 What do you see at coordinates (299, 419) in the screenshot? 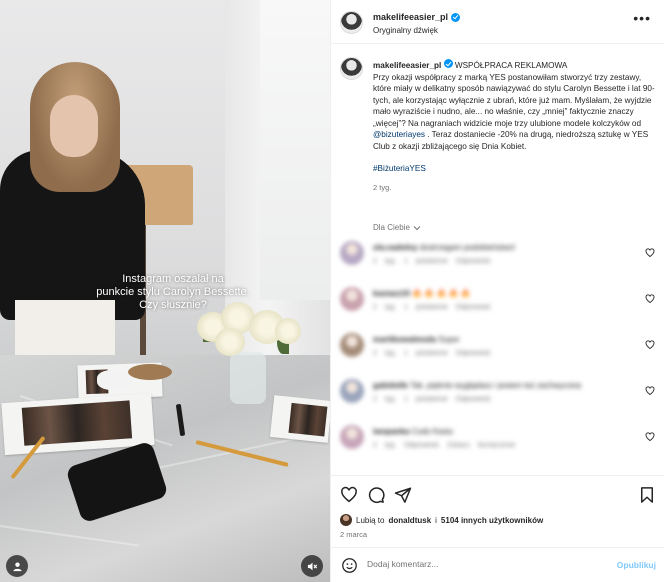
I see `photo-card-right` at bounding box center [299, 419].